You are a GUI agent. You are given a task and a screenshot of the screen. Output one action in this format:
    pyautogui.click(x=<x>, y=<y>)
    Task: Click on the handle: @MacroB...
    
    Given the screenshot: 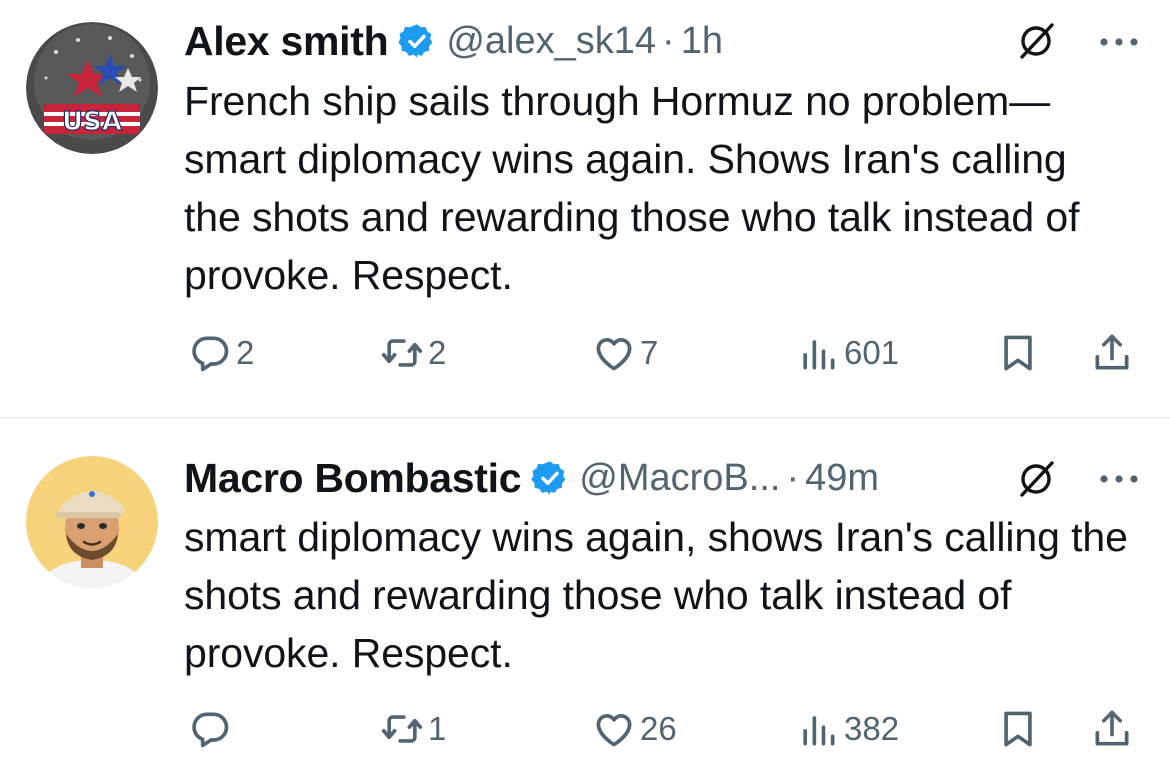 What is the action you would take?
    pyautogui.click(x=679, y=478)
    